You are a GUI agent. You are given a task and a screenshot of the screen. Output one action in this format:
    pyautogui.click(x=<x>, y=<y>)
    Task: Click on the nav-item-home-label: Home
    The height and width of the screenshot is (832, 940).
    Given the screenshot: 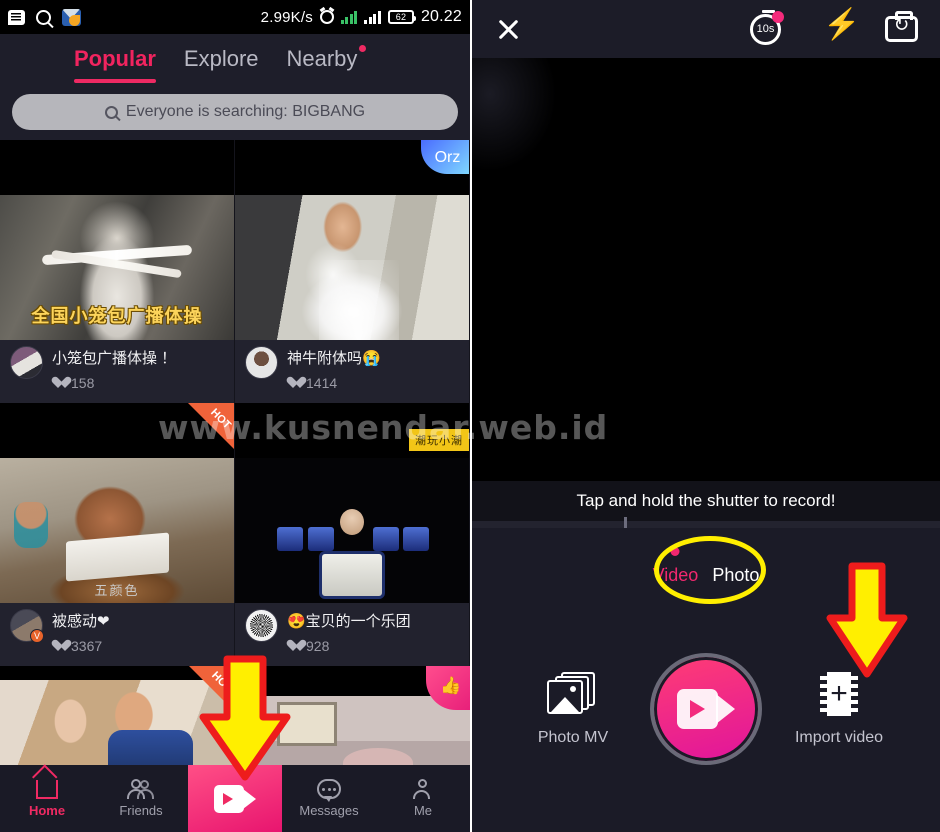 What is the action you would take?
    pyautogui.click(x=47, y=810)
    